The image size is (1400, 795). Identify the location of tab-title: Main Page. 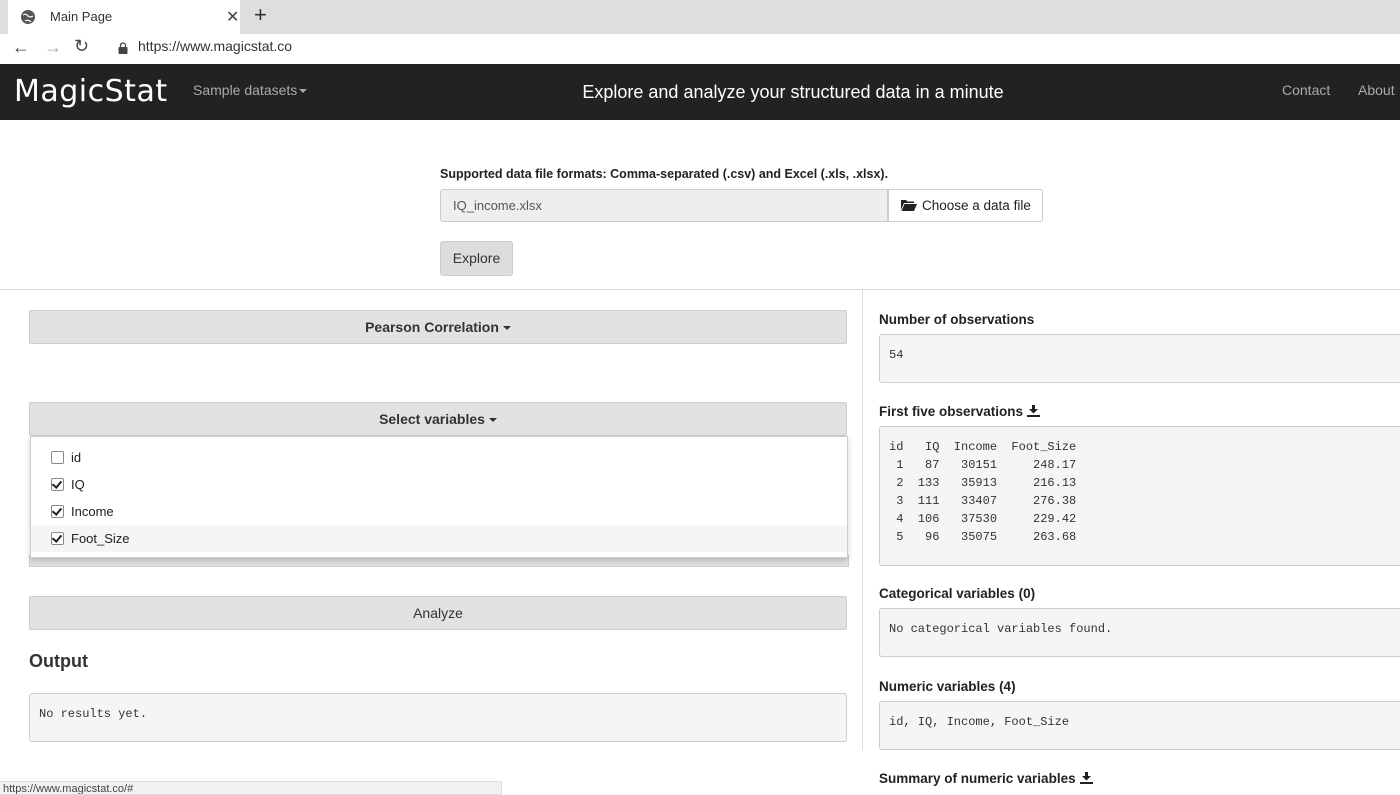
(81, 16).